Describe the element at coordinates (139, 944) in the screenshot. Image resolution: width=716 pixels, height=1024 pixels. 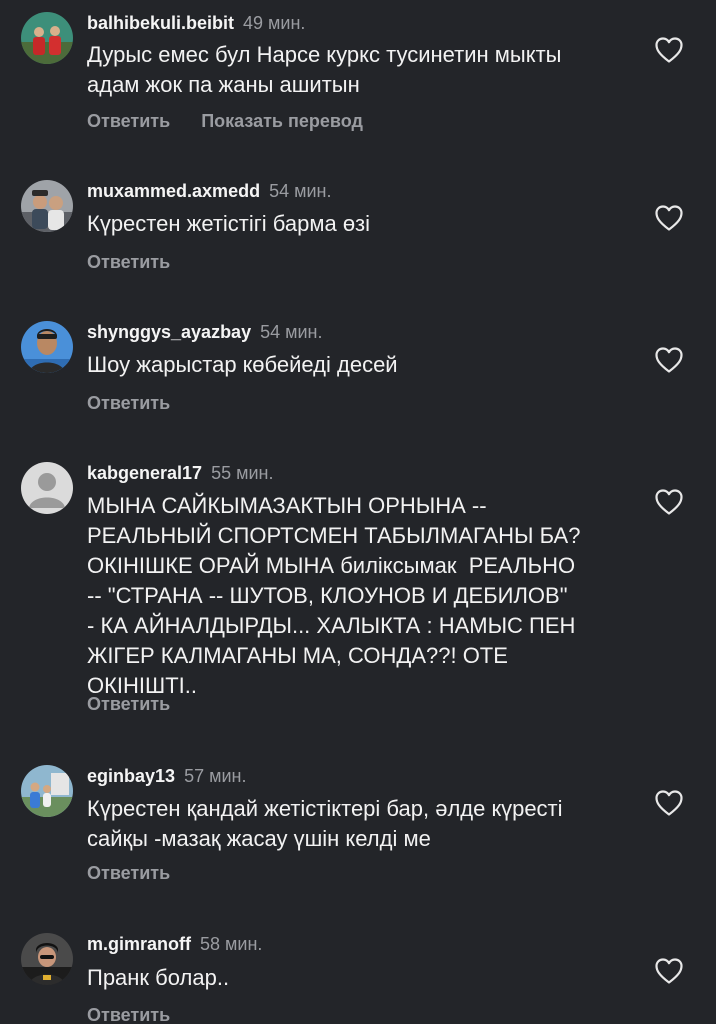
I see `username: m.gimranoff` at that location.